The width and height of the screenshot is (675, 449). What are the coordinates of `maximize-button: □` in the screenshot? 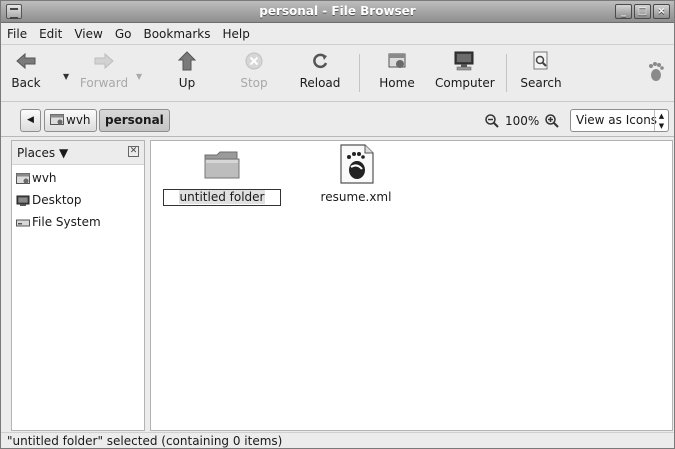 It's located at (642, 11).